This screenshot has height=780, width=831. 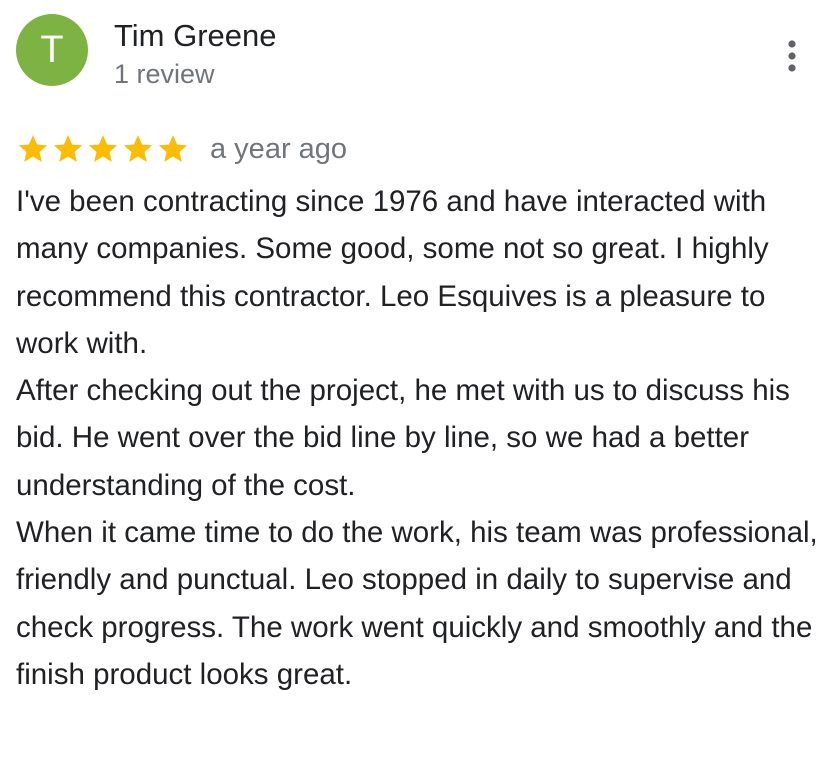 I want to click on more-vert-icon, so click(x=792, y=56).